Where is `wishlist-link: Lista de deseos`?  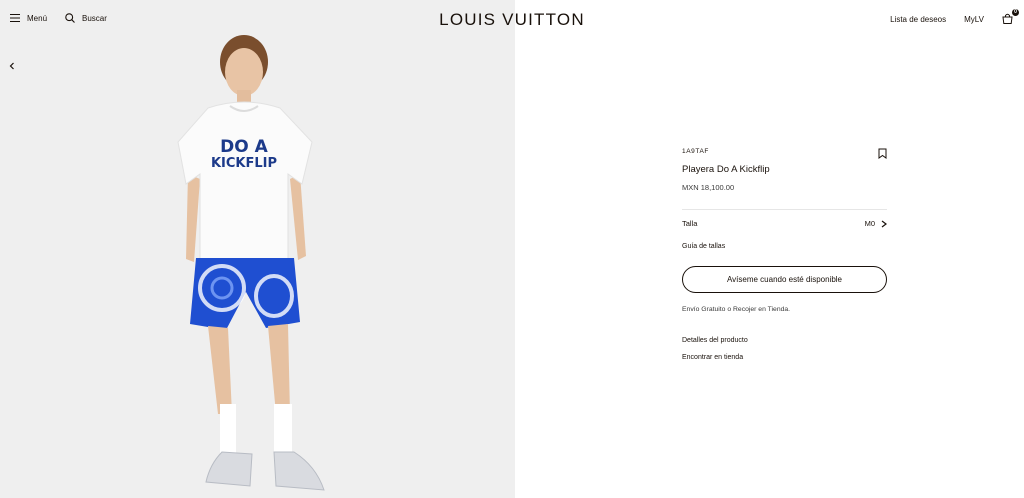
wishlist-link: Lista de deseos is located at coordinates (918, 19).